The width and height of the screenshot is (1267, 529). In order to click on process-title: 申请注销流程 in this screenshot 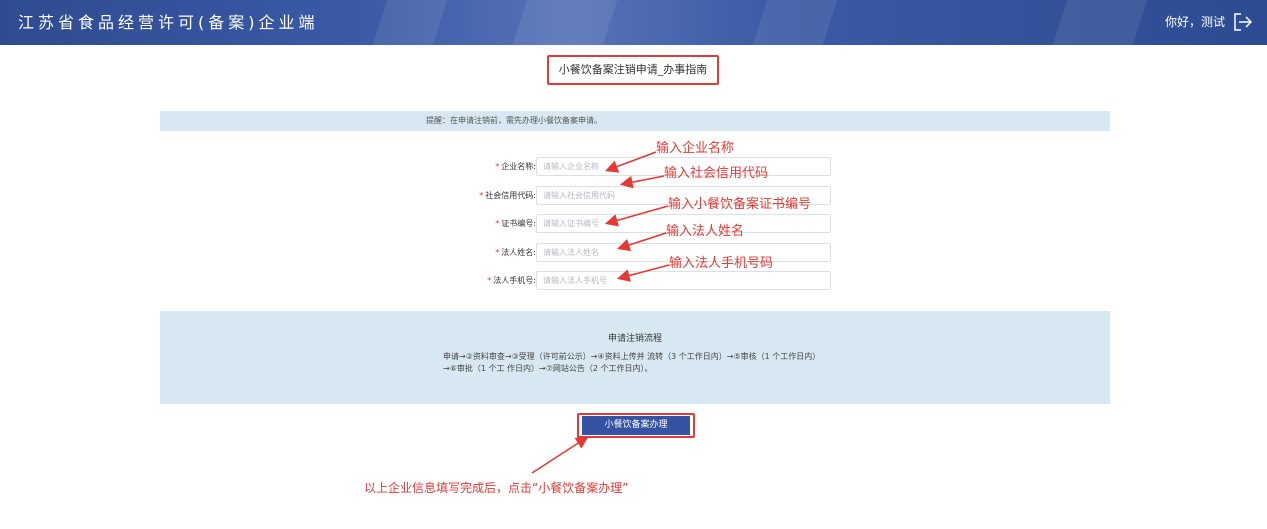, I will do `click(634, 339)`.